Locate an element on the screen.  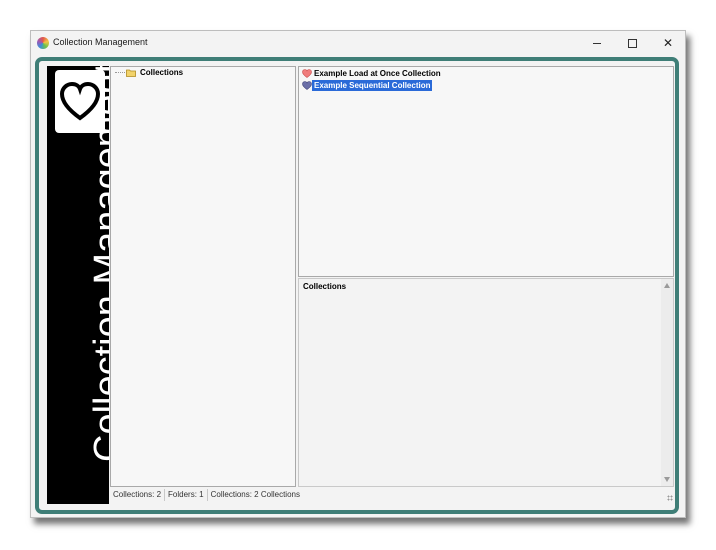
sequential-heart-icon is located at coordinates (307, 85).